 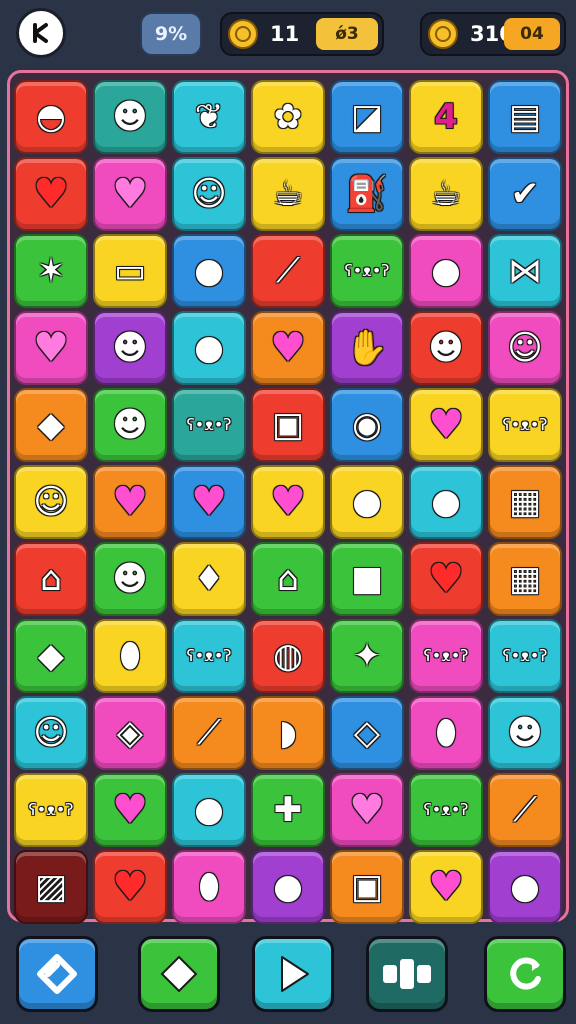 I want to click on board-tile: ◓, so click(x=51, y=117).